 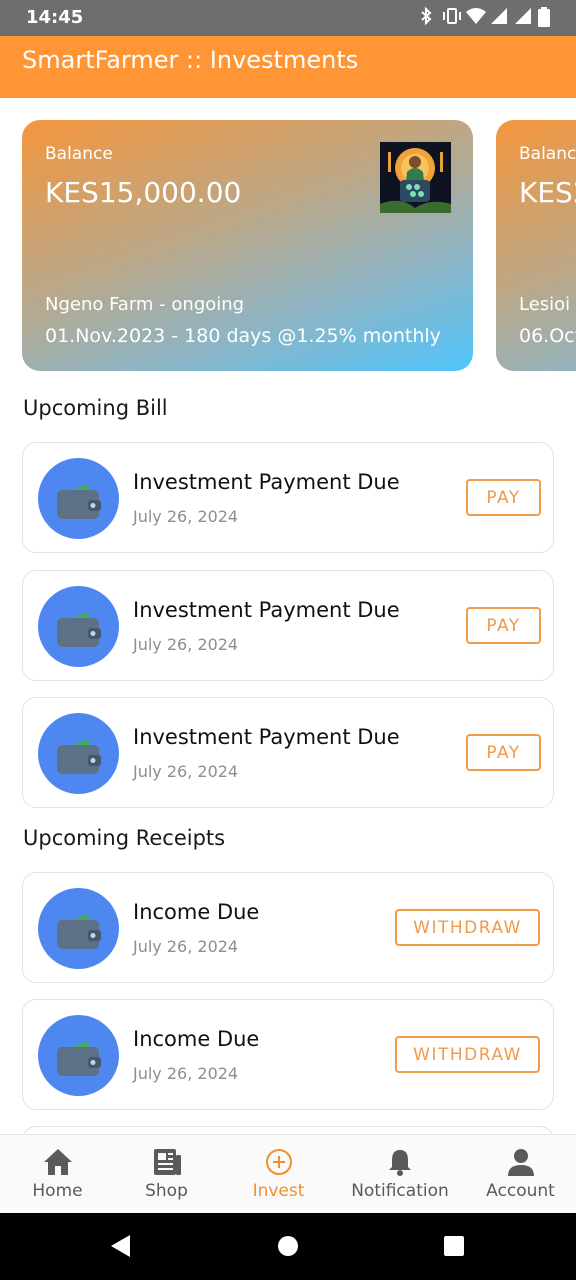 I want to click on bell-icon, so click(x=400, y=1162).